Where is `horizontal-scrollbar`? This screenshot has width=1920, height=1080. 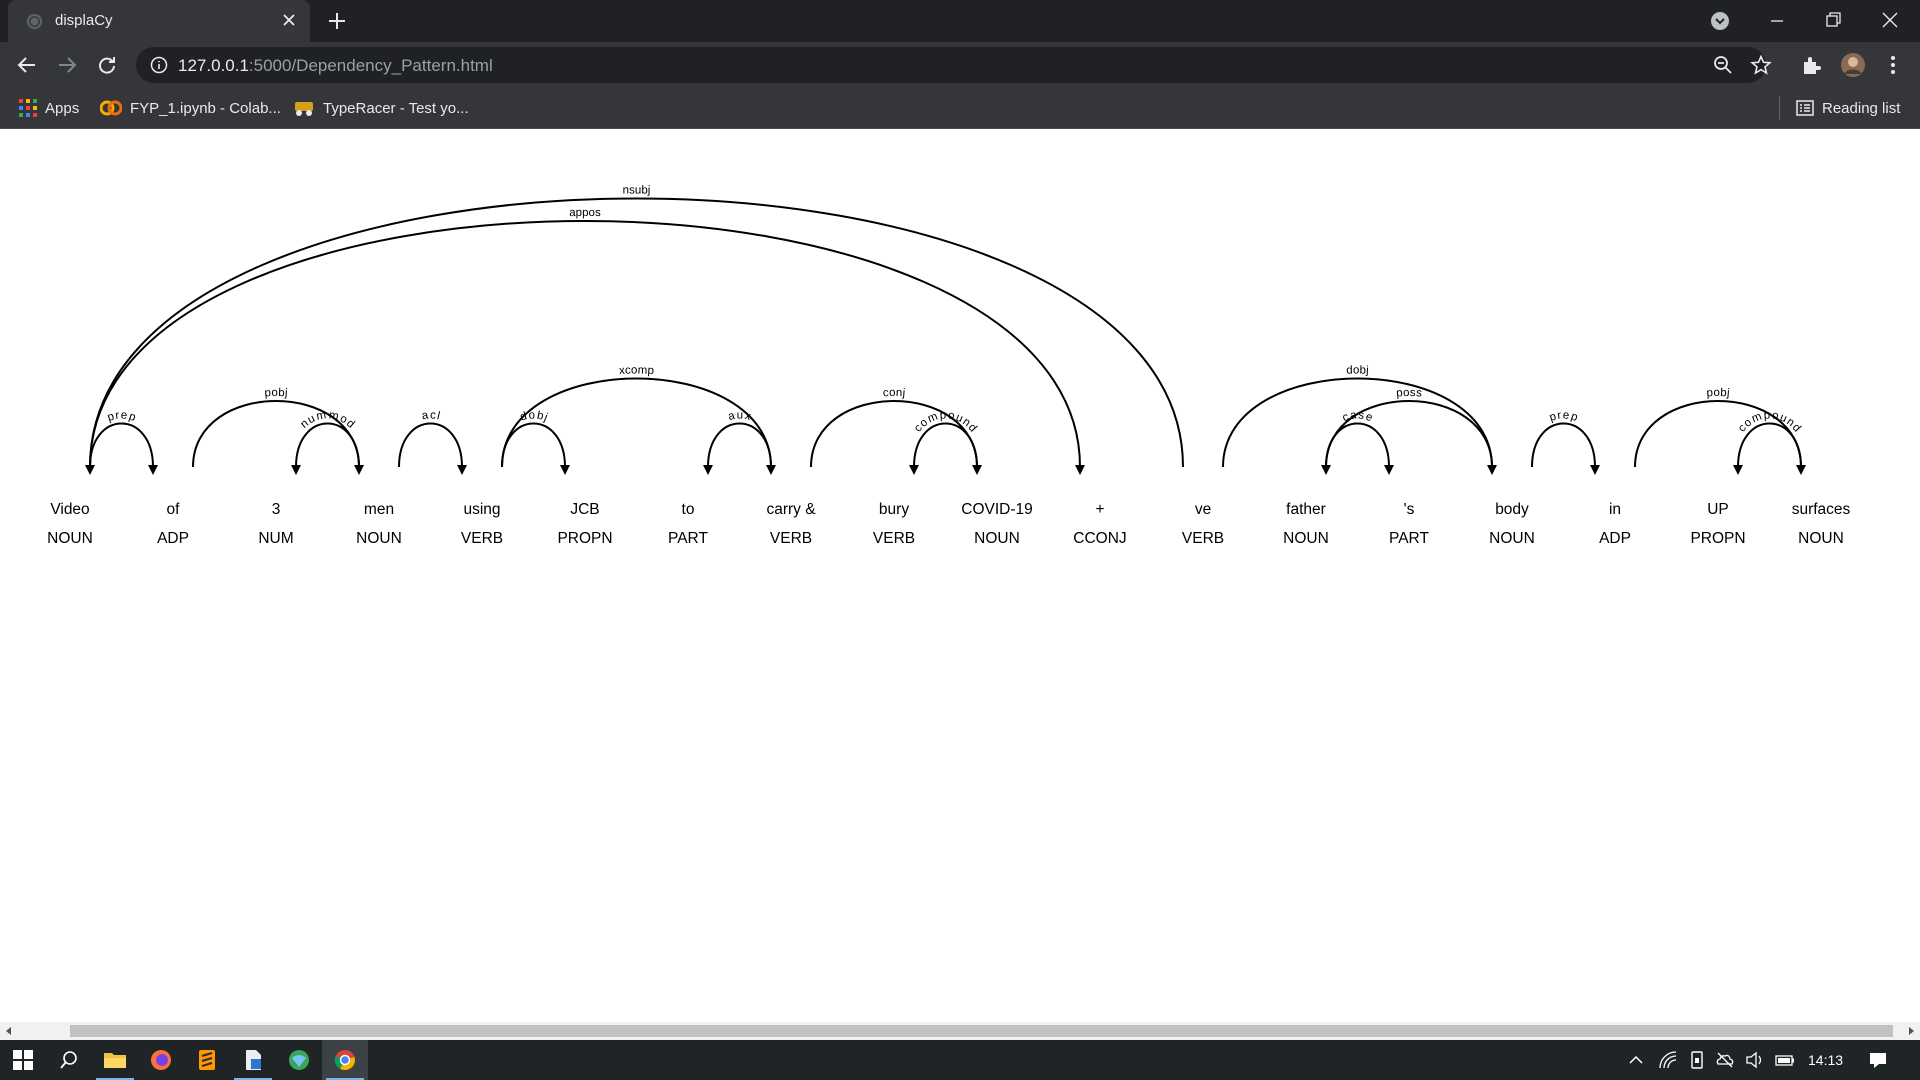 horizontal-scrollbar is located at coordinates (960, 1031).